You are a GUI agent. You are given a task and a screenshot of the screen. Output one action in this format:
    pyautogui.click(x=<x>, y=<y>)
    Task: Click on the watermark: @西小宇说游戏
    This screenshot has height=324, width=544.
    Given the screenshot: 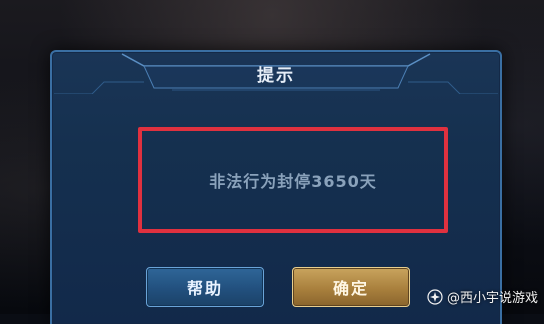 What is the action you would take?
    pyautogui.click(x=482, y=296)
    